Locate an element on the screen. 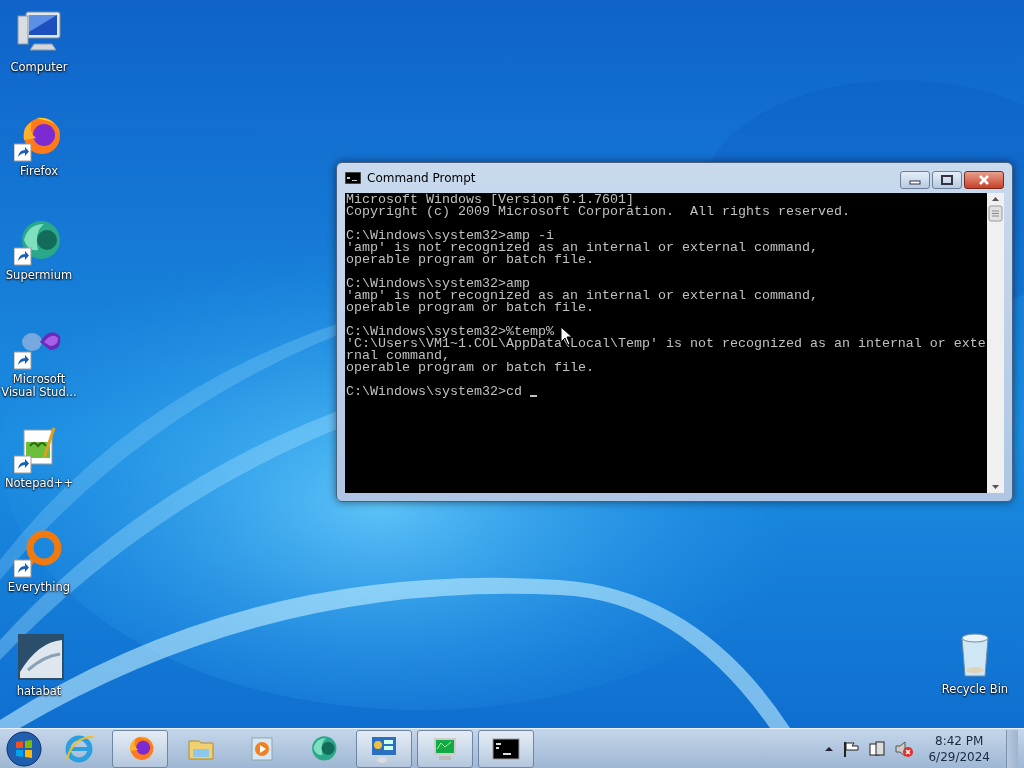 The height and width of the screenshot is (768, 1024). console-line: 'C:\Users\VM1~1.COL\AppData\Local\Temp' is not recognized as an internal or exte is located at coordinates (666, 344).